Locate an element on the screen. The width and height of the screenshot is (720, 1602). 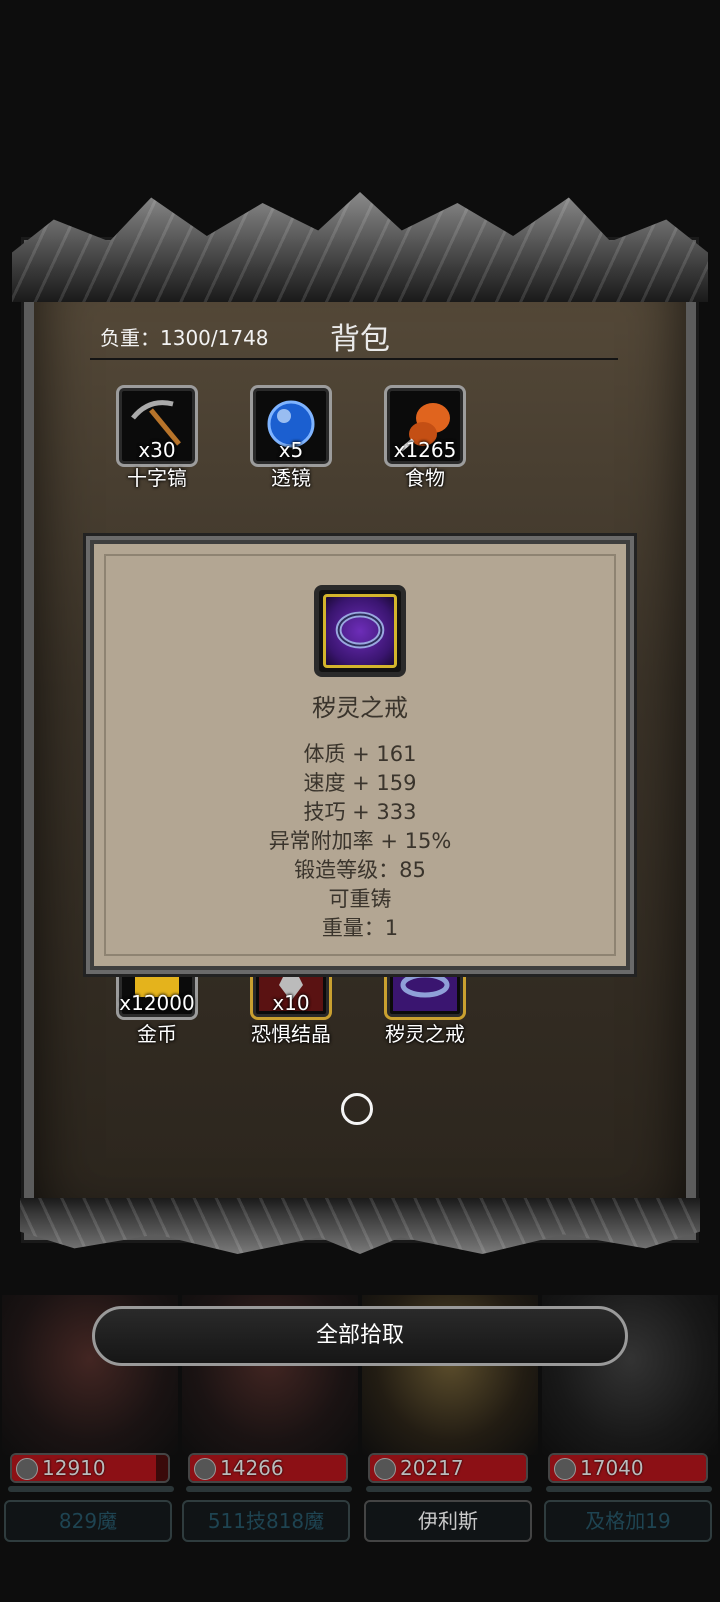
item-quantity: x1265 is located at coordinates (425, 450).